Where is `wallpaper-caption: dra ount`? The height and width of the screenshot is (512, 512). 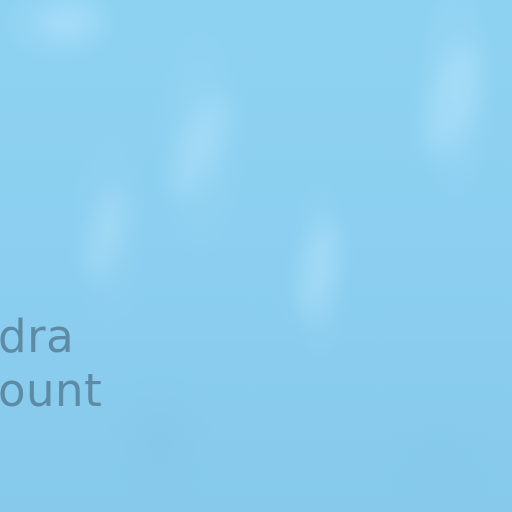
wallpaper-caption: dra ount is located at coordinates (51, 364).